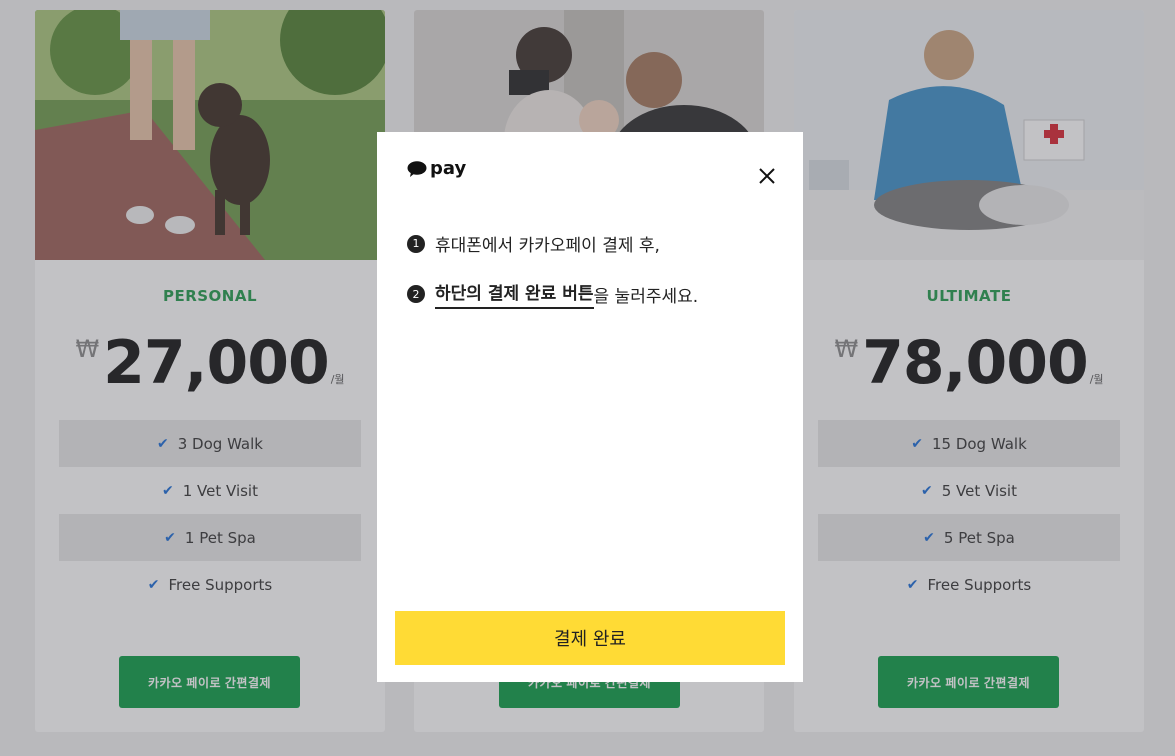  What do you see at coordinates (646, 296) in the screenshot?
I see `step-text: 을 눌러주세요.` at bounding box center [646, 296].